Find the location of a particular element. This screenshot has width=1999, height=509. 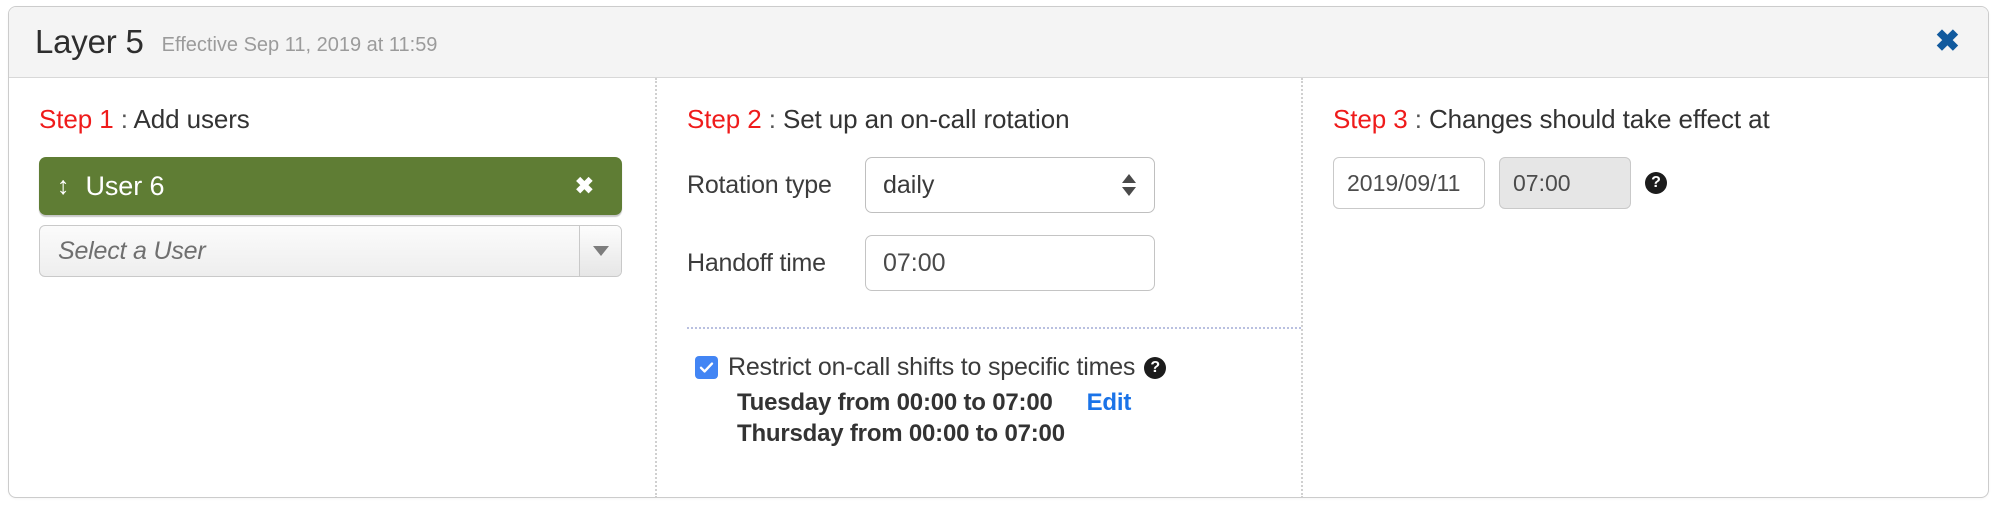

step-3-title: Changes should take effect at is located at coordinates (1599, 119).